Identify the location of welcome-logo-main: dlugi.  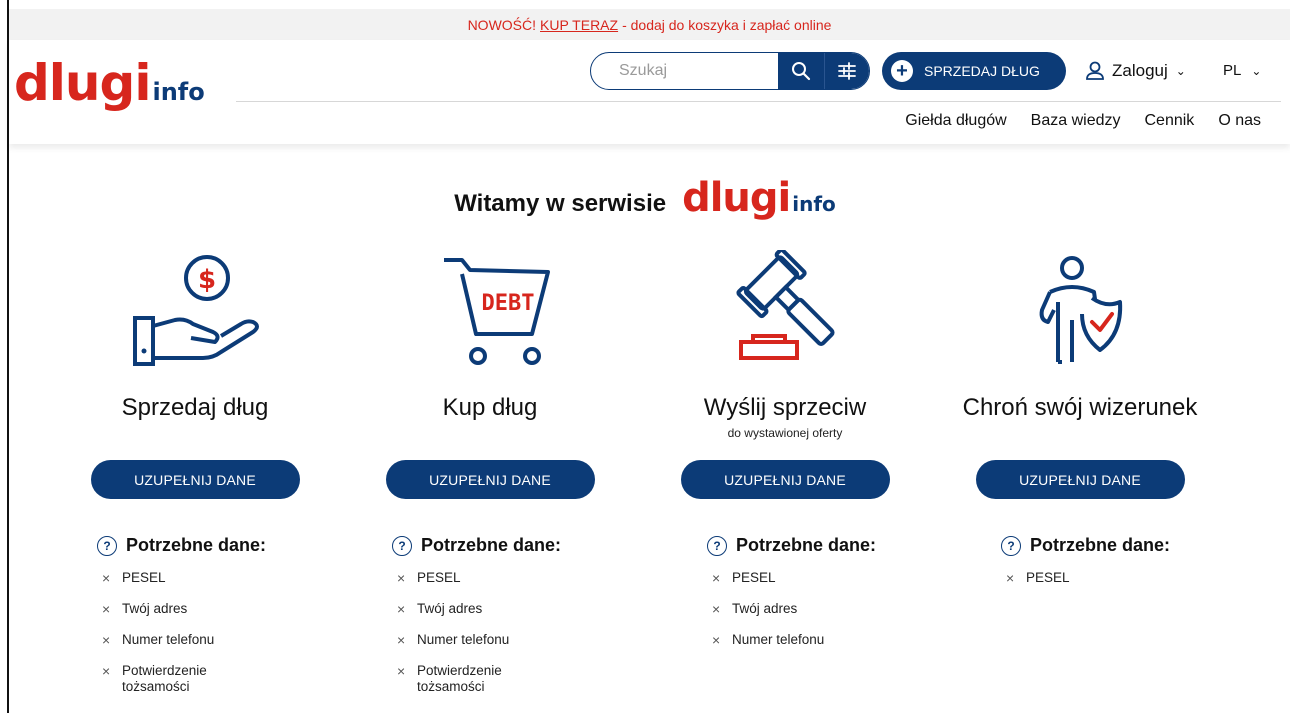
(736, 198).